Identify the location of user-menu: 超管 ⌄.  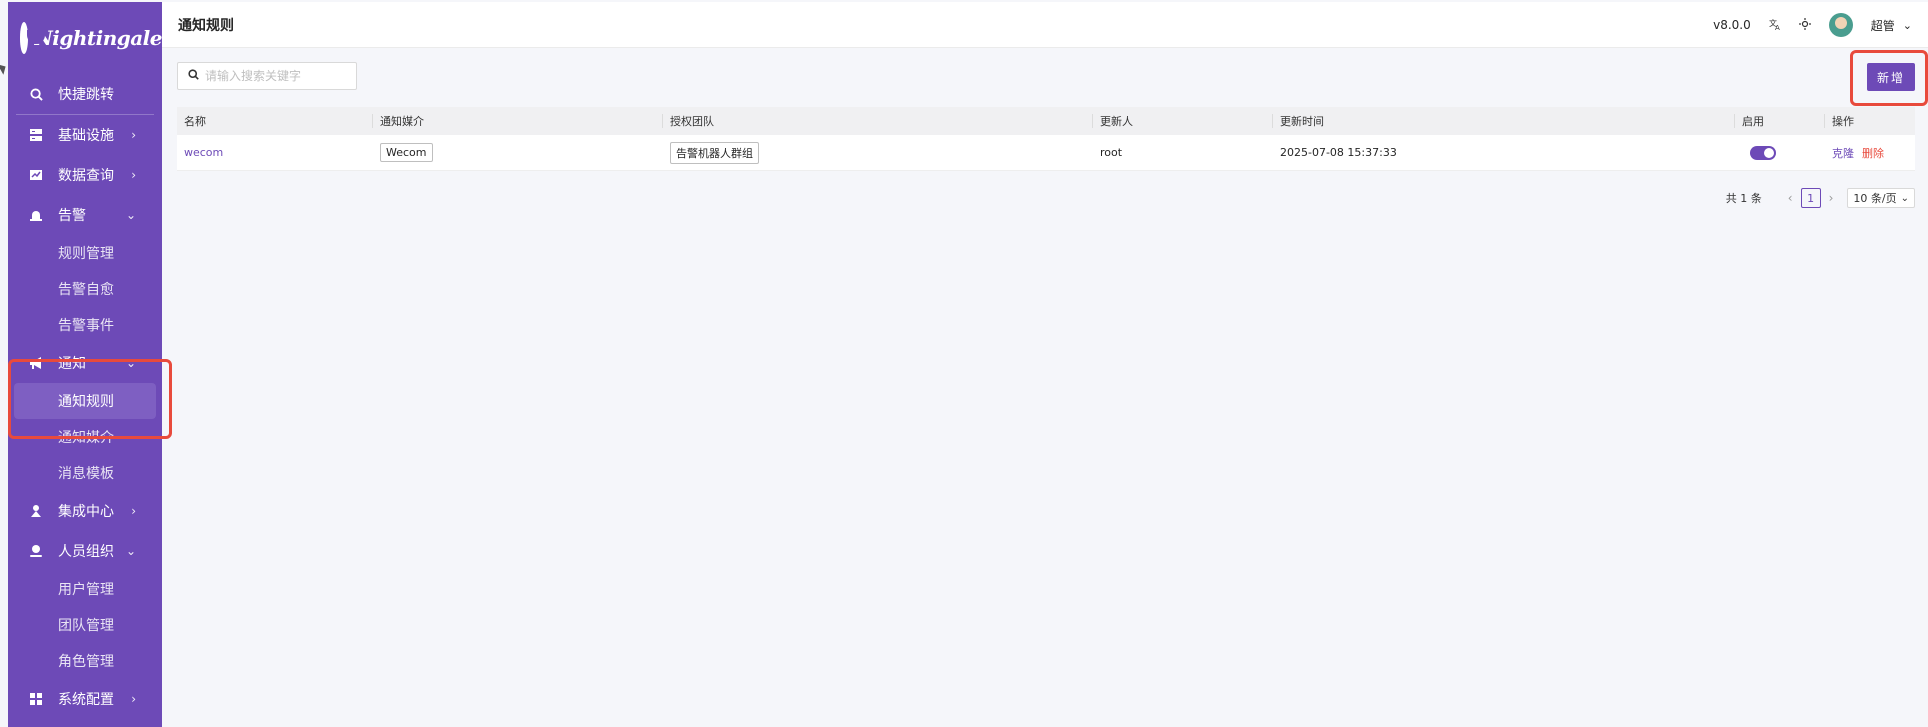
(1891, 25).